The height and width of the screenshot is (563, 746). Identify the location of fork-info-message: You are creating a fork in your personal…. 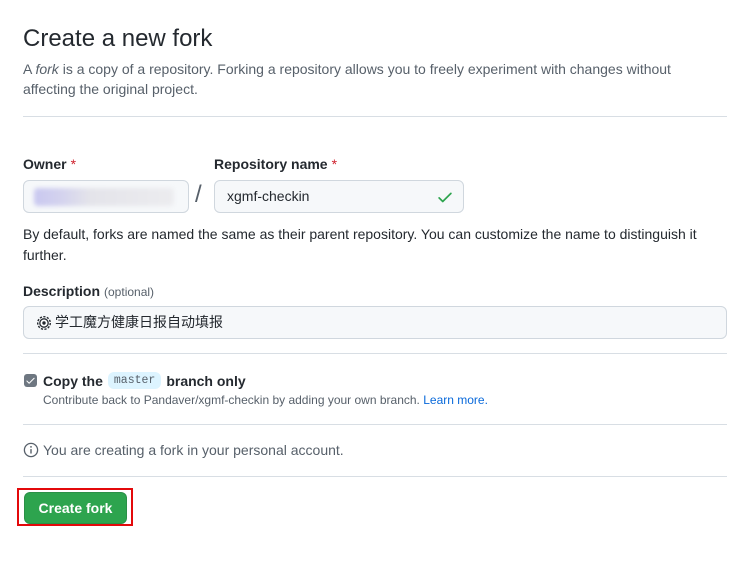
(183, 450).